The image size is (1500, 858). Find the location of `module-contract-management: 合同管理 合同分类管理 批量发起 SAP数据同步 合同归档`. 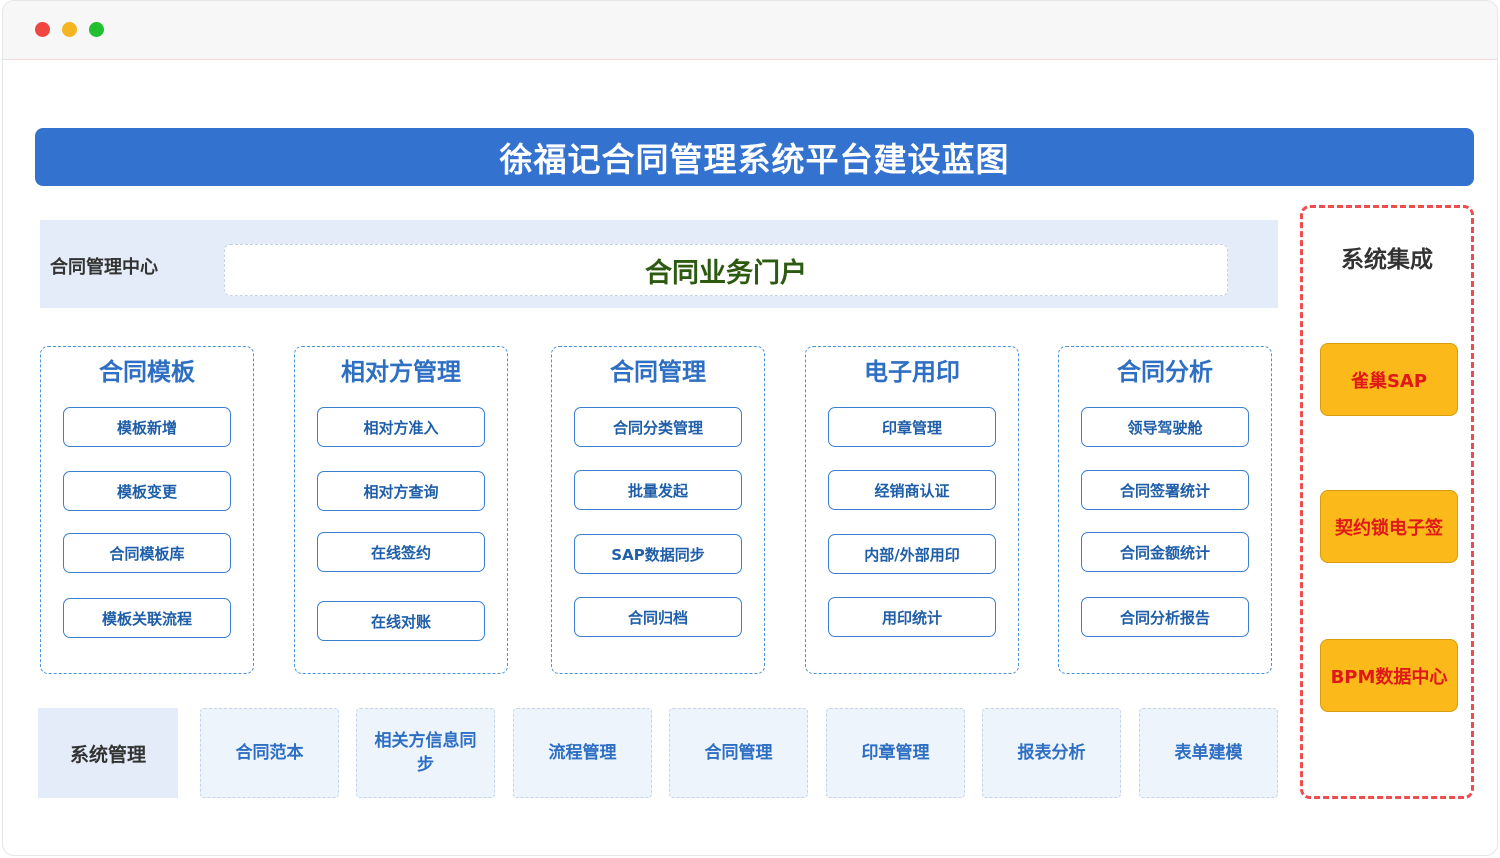

module-contract-management: 合同管理 合同分类管理 批量发起 SAP数据同步 合同归档 is located at coordinates (658, 510).